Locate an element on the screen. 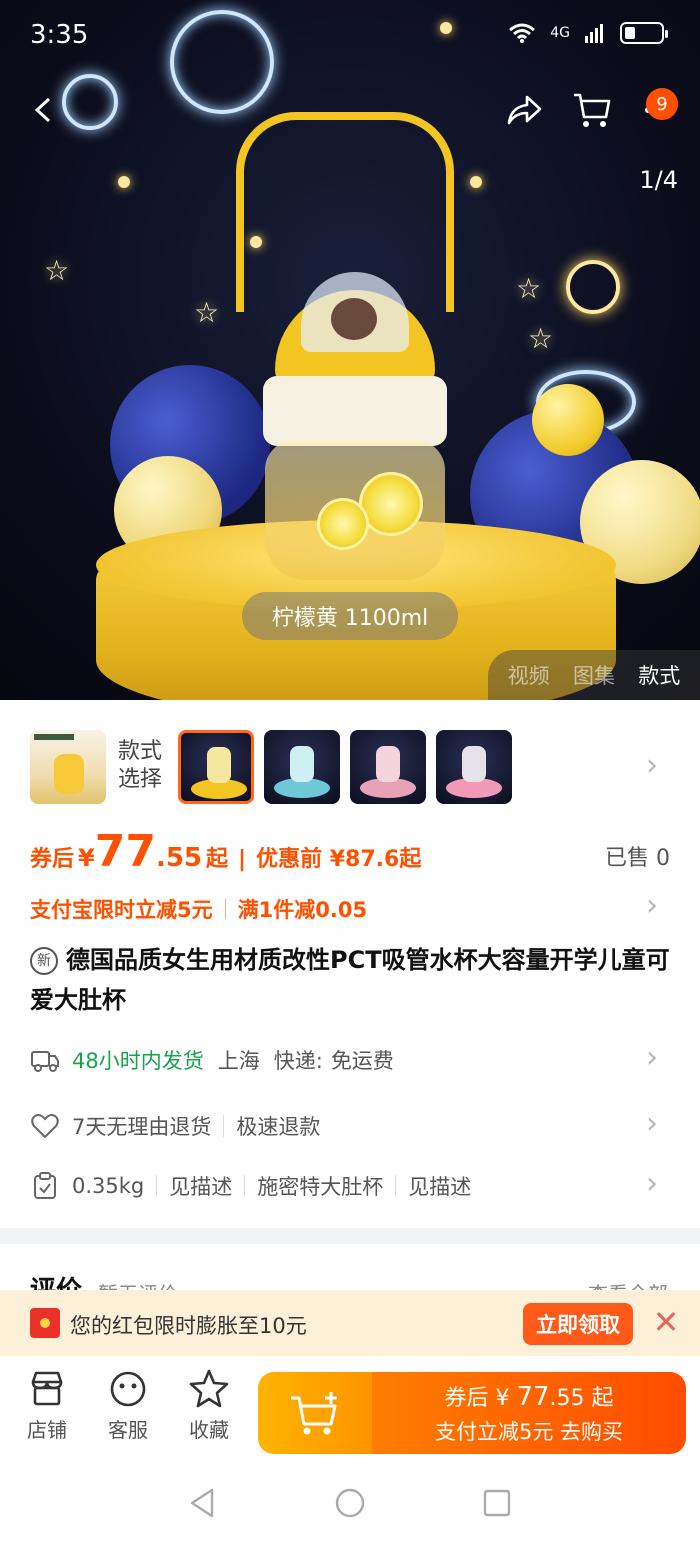 This screenshot has height=1544, width=700. yellow-ball-decoration is located at coordinates (568, 420).